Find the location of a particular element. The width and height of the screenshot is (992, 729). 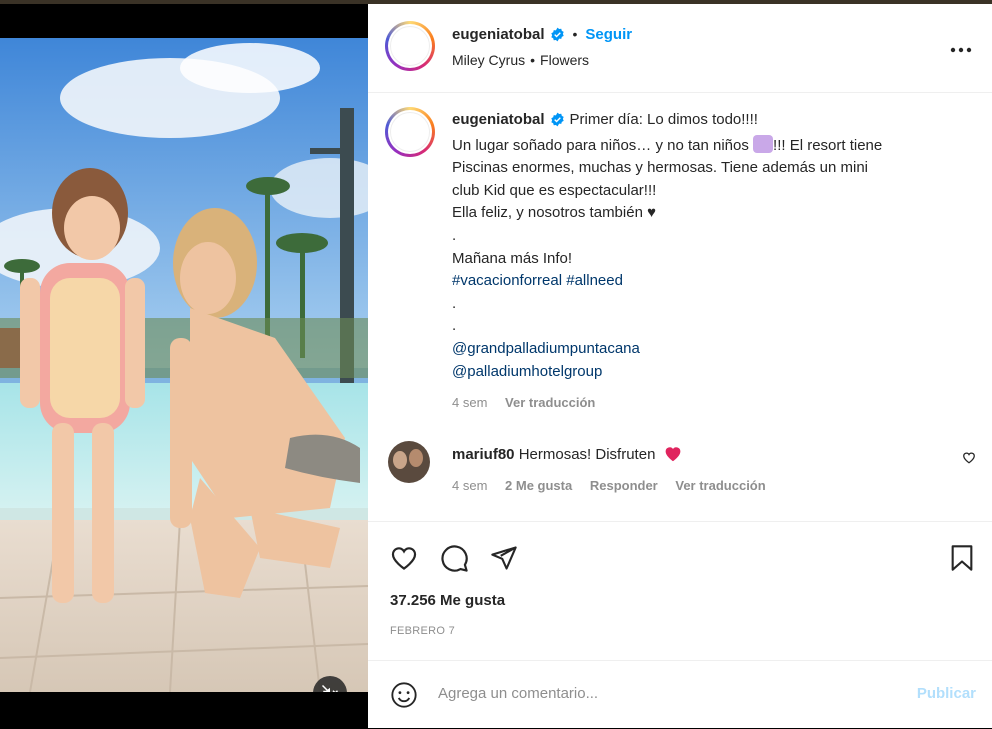

share-button is located at coordinates (504, 560).